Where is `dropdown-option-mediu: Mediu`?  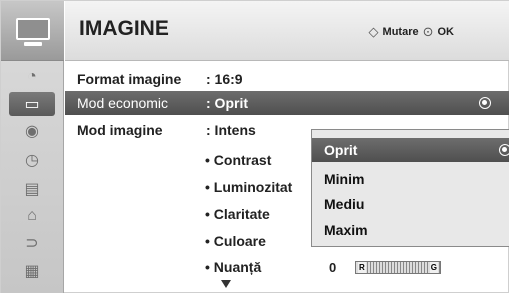
dropdown-option-mediu: Mediu is located at coordinates (410, 204).